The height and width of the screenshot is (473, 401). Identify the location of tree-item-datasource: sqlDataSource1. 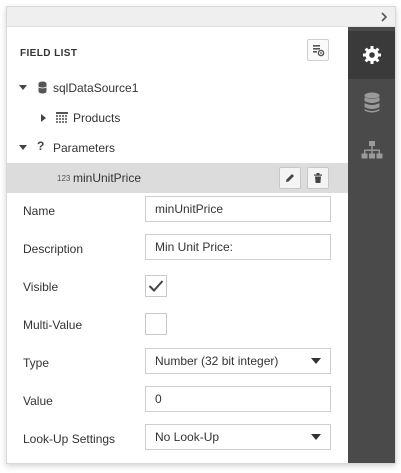
(177, 88).